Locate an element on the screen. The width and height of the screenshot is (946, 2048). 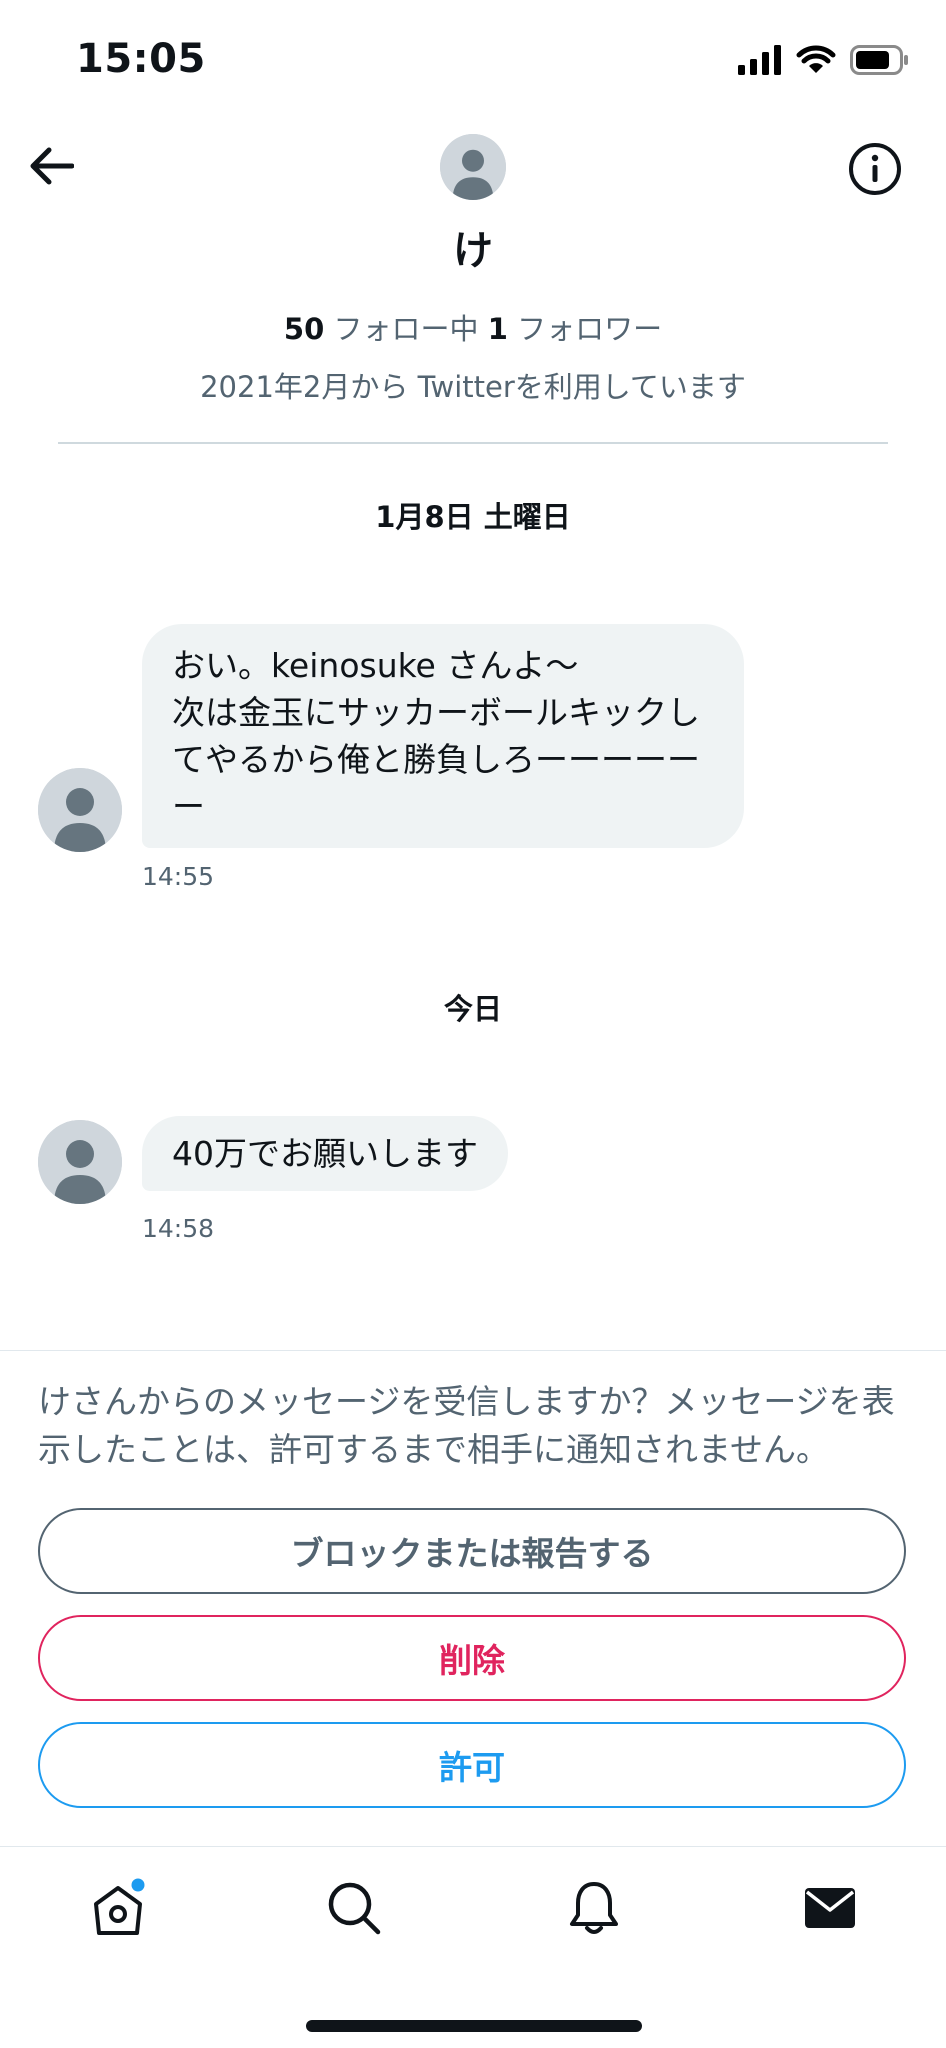
date-separator: 今日 is located at coordinates (472, 1009).